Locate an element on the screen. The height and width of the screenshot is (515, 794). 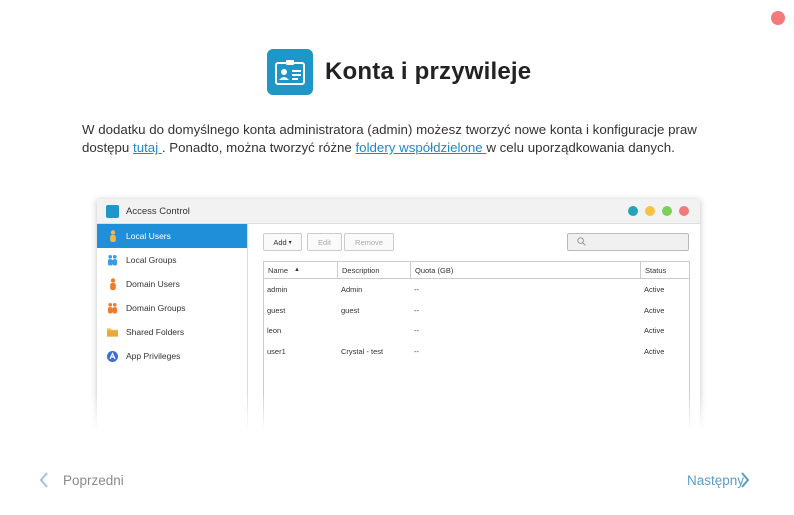
add-button: Add ▾ is located at coordinates (282, 242).